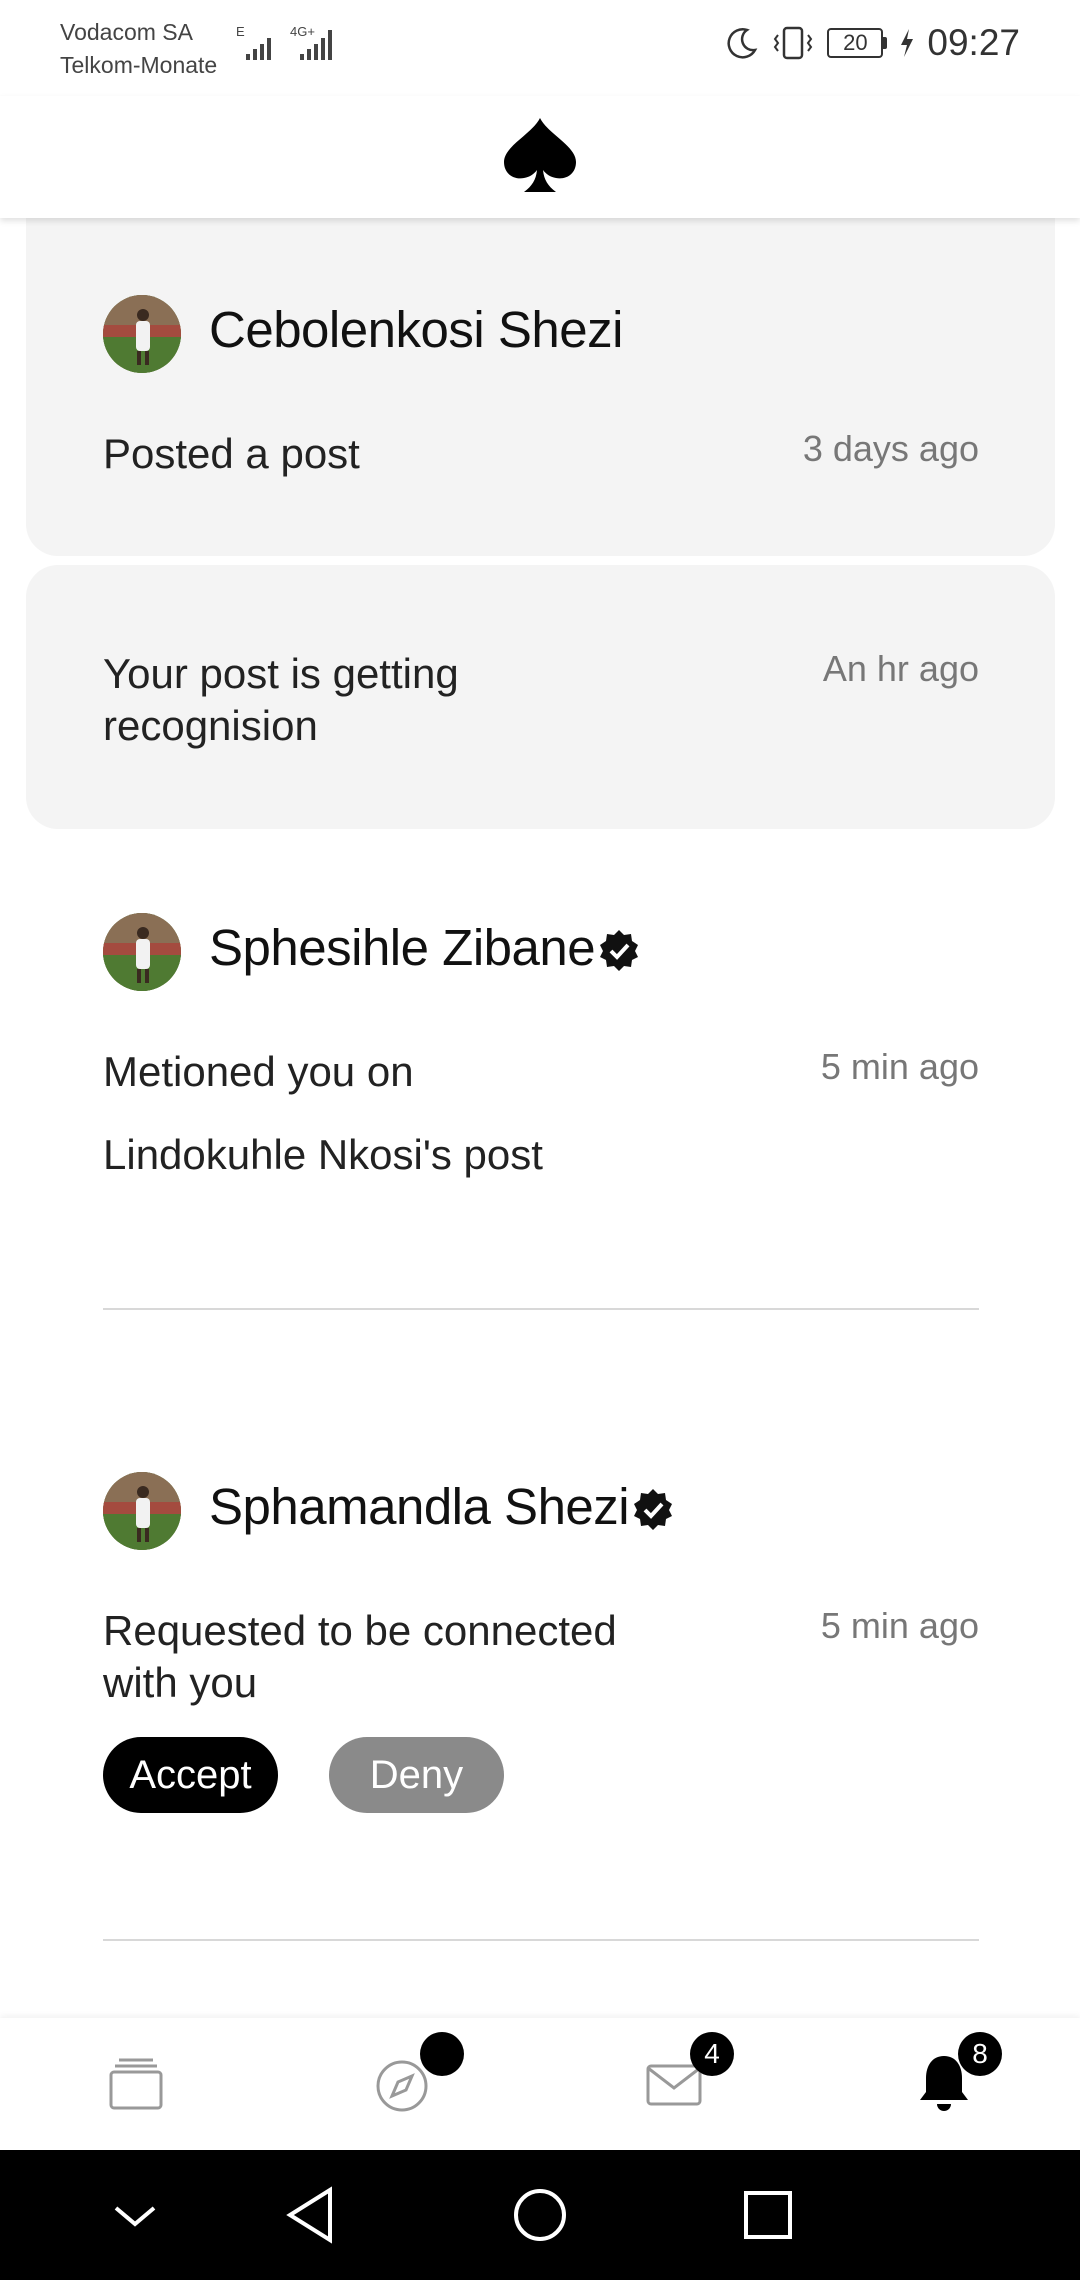  Describe the element at coordinates (742, 43) in the screenshot. I see `moon-icon` at that location.